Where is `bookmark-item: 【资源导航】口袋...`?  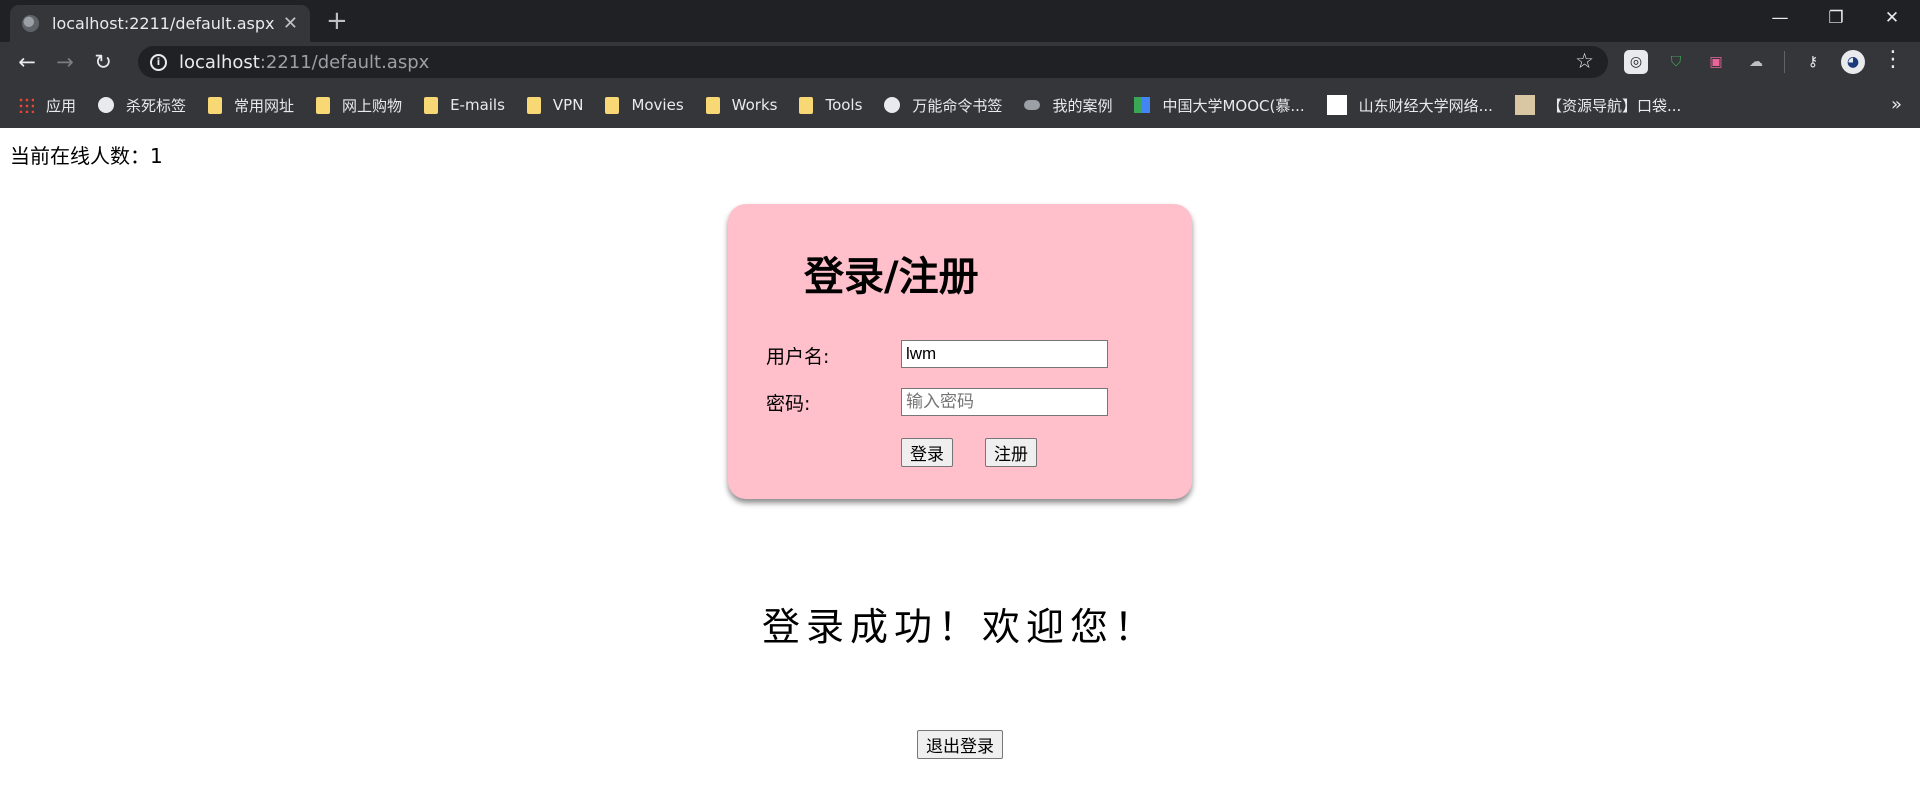
bookmark-item: 【资源导航】口袋... is located at coordinates (1597, 105).